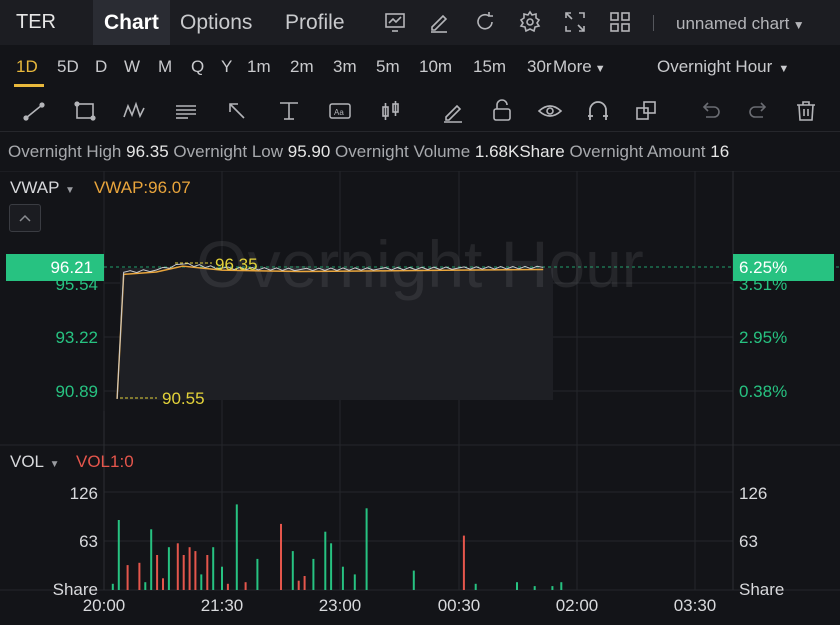 The width and height of the screenshot is (840, 625). What do you see at coordinates (733, 23) in the screenshot?
I see `chart-name-label: unnamed chart` at bounding box center [733, 23].